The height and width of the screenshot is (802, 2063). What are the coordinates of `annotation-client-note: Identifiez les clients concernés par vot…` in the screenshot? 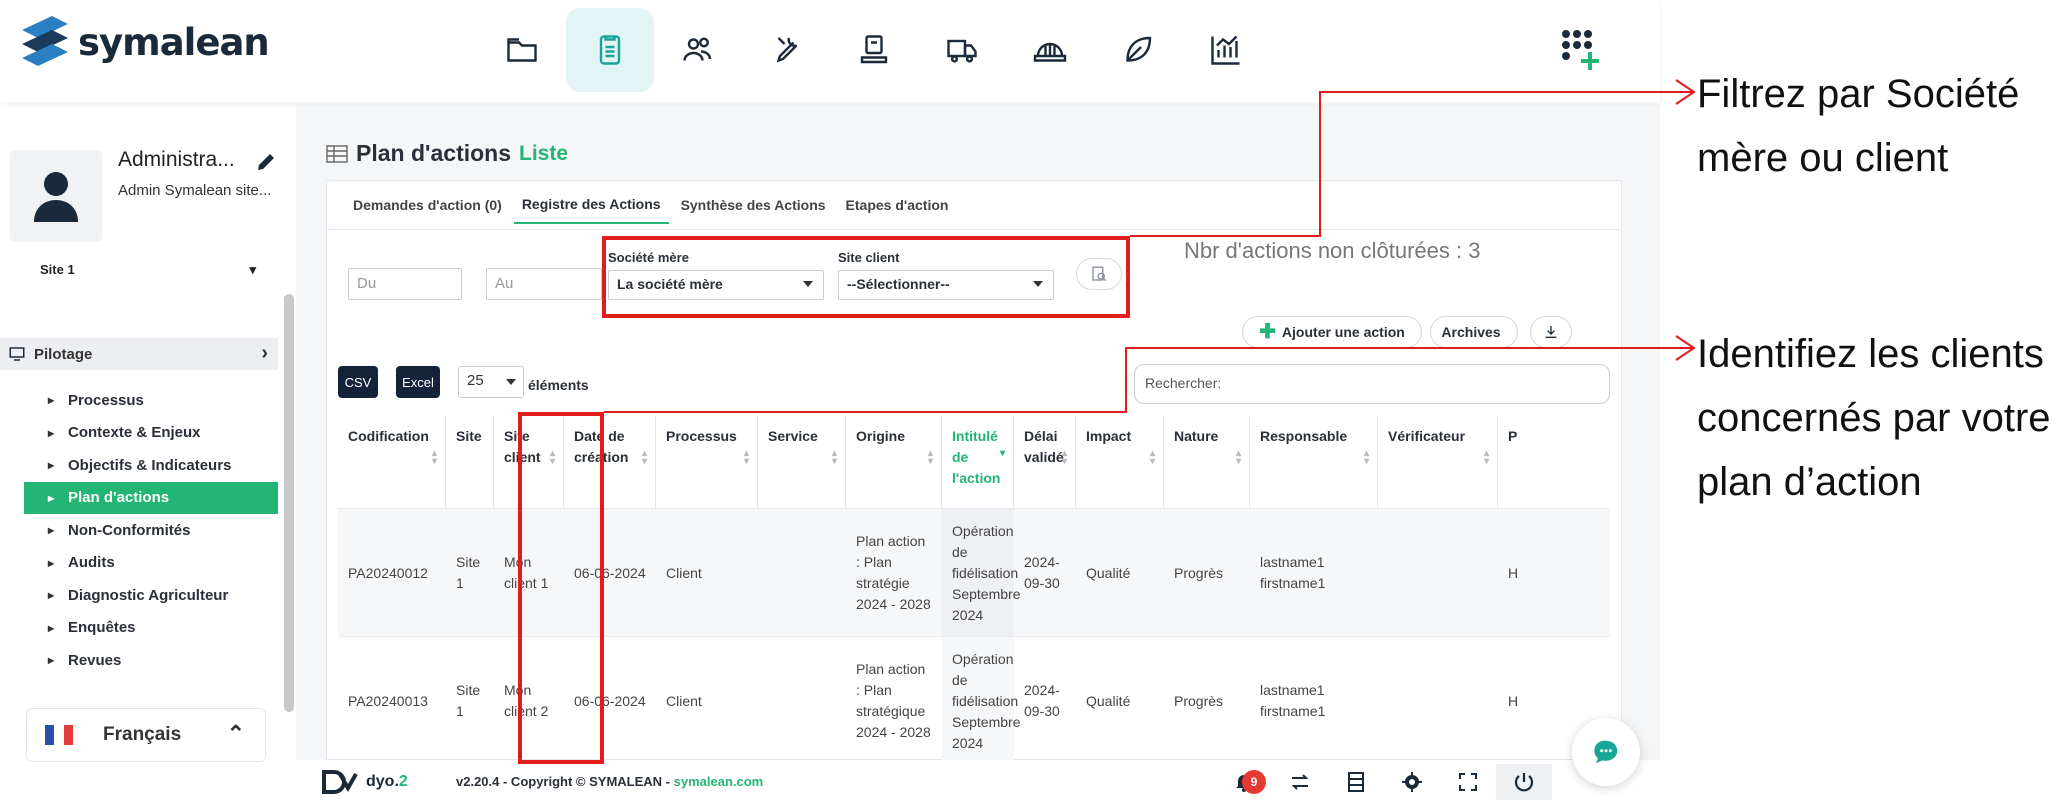 It's located at (1874, 418).